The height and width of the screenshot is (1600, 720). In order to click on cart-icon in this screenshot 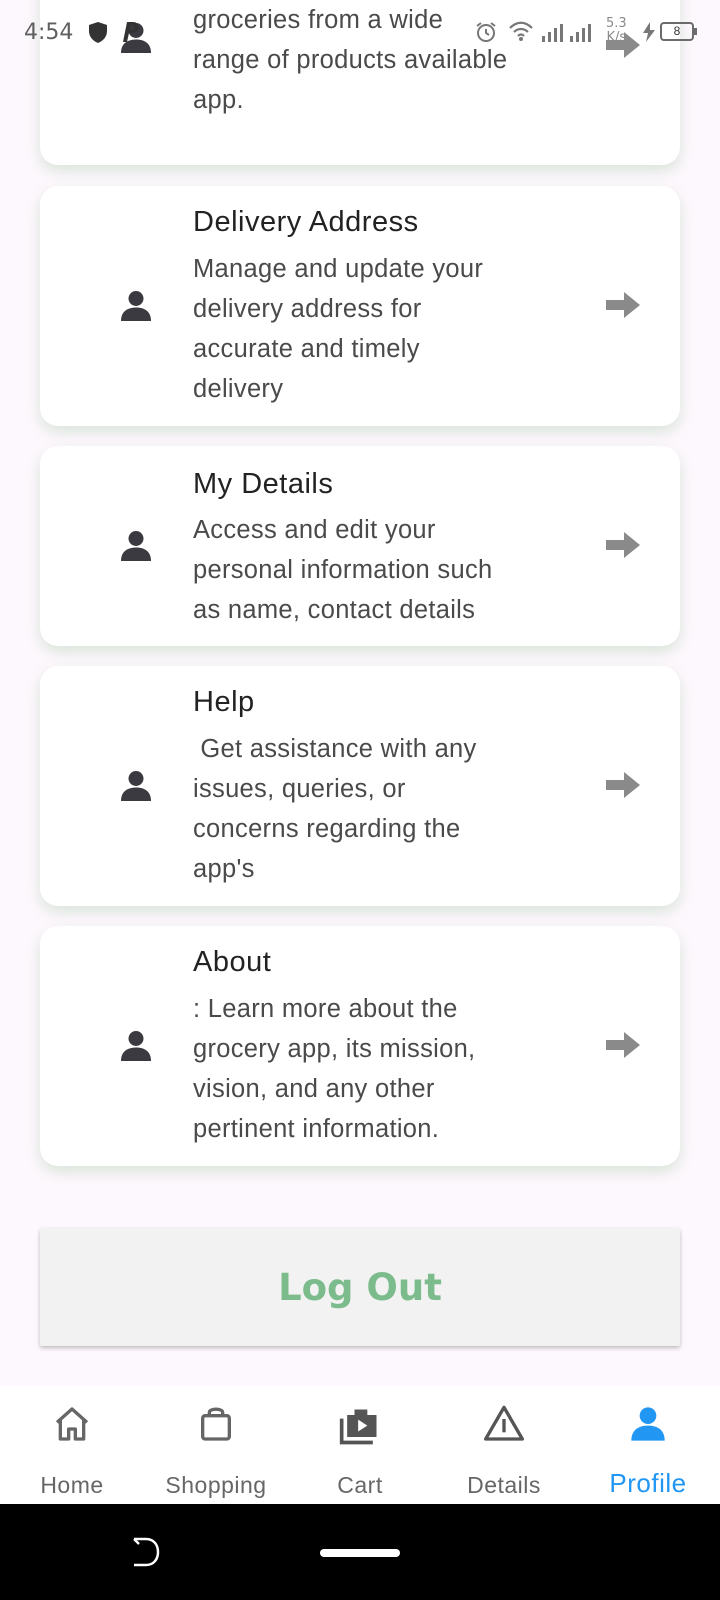, I will do `click(358, 1427)`.